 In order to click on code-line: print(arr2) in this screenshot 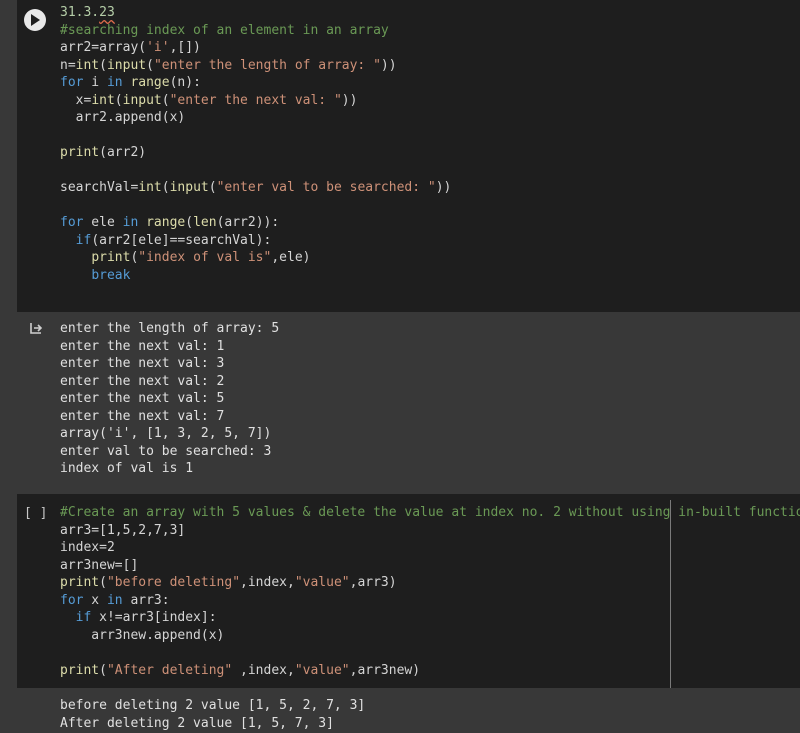, I will do `click(103, 152)`.